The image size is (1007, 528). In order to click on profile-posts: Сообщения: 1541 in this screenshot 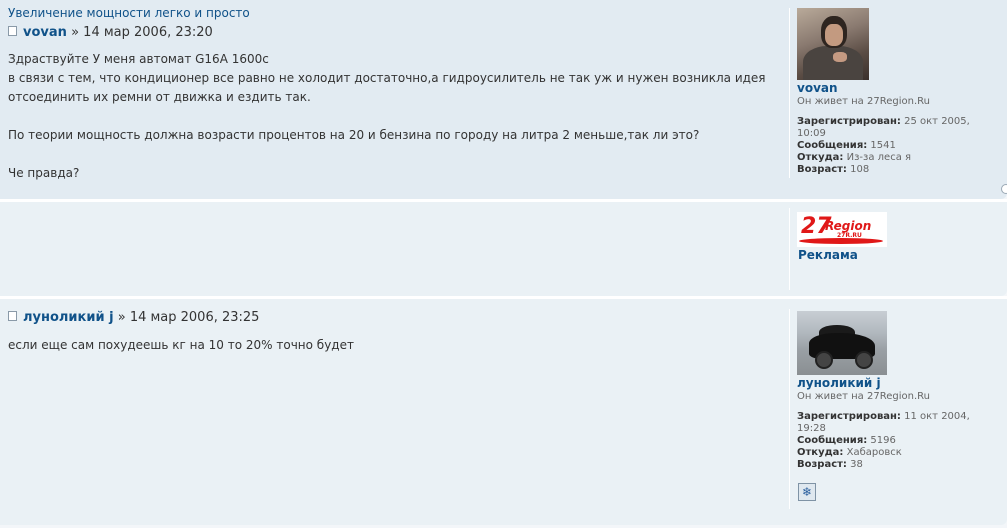, I will do `click(846, 145)`.